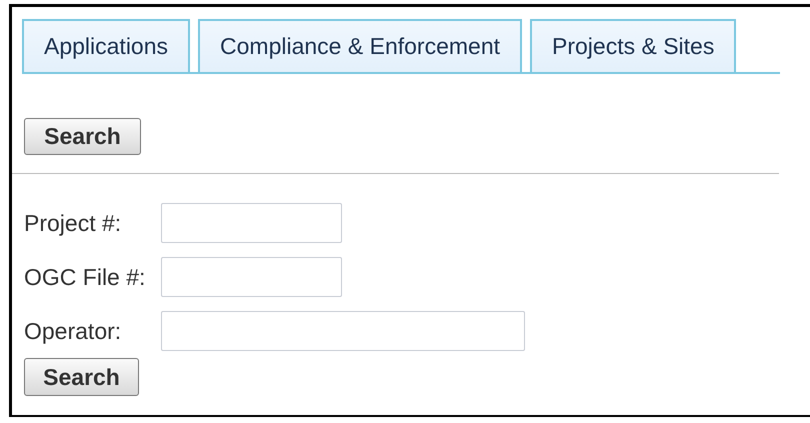 The width and height of the screenshot is (810, 423). I want to click on tab: Compliance & Enforcement, so click(360, 45).